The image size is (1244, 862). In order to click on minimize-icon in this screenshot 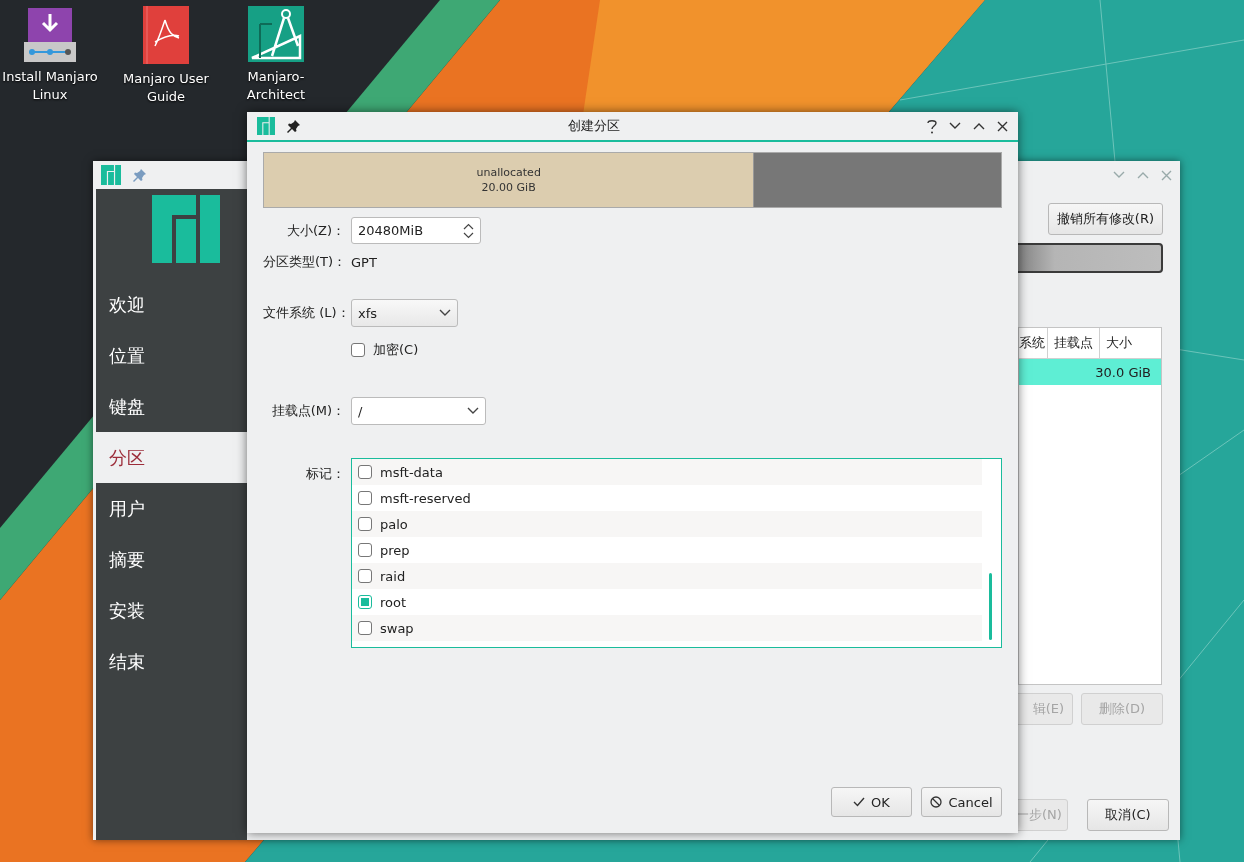, I will do `click(955, 126)`.